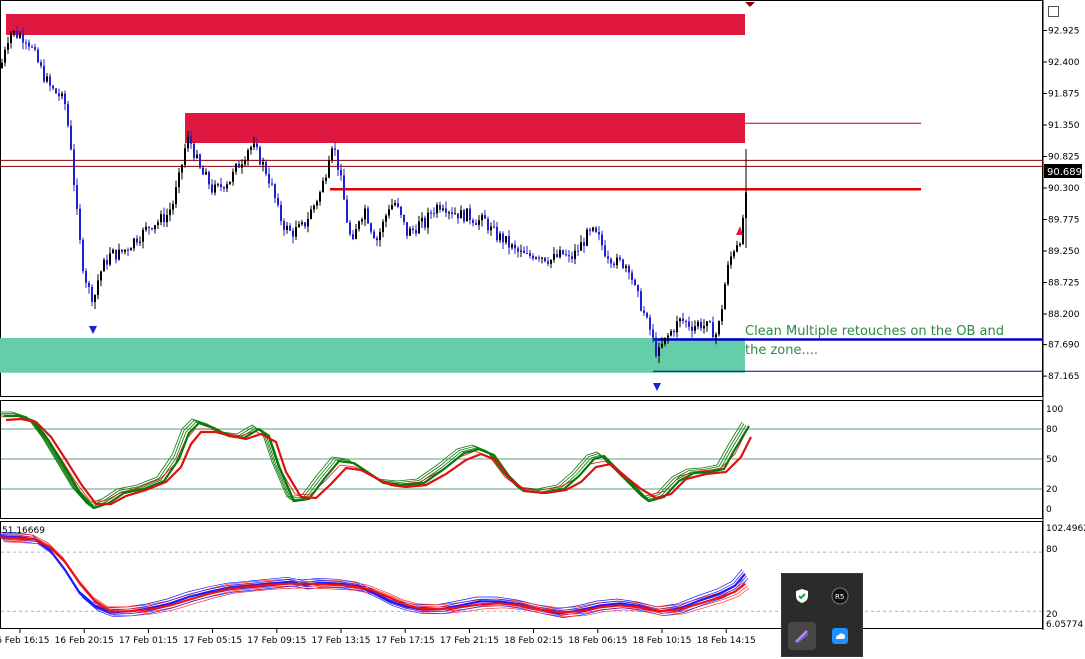  What do you see at coordinates (802, 636) in the screenshot?
I see `pen-icon` at bounding box center [802, 636].